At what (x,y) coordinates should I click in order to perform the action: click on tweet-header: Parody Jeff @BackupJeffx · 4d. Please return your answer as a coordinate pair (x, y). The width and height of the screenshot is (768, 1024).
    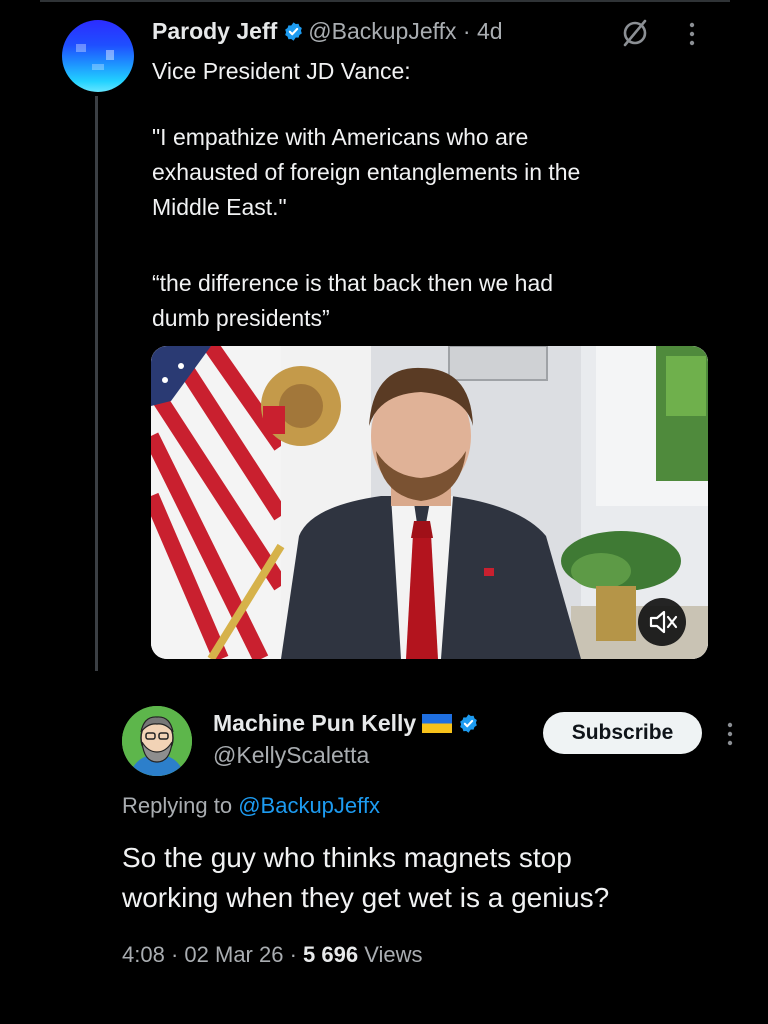
    Looking at the image, I should click on (327, 31).